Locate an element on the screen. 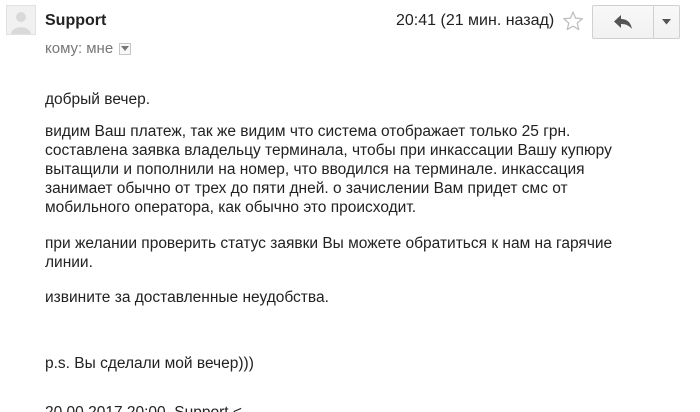 Image resolution: width=700 pixels, height=412 pixels. avatar is located at coordinates (21, 20).